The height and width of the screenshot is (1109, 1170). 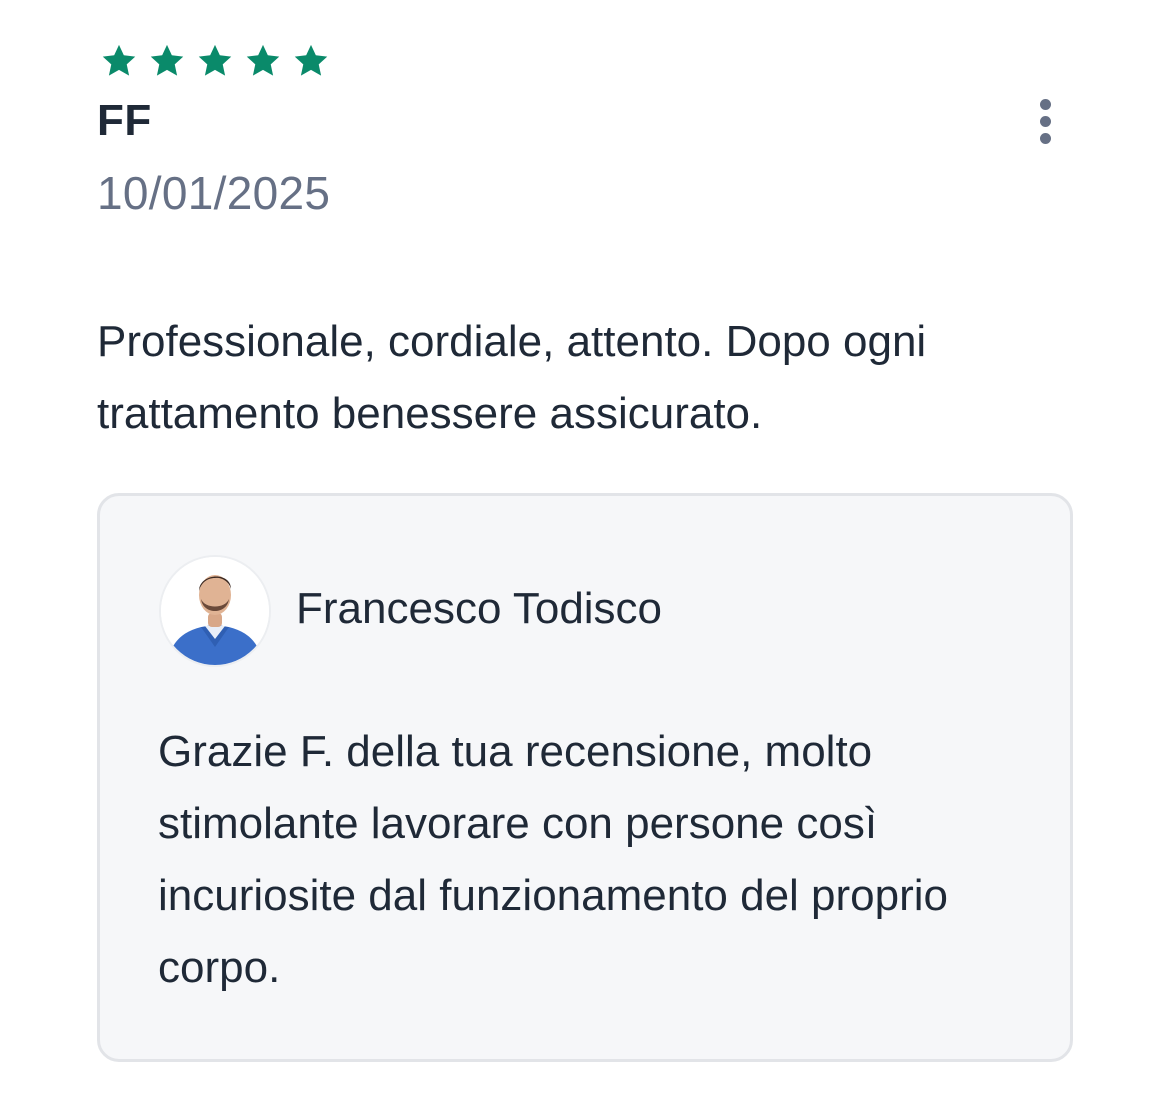 I want to click on star-rating, so click(x=215, y=61).